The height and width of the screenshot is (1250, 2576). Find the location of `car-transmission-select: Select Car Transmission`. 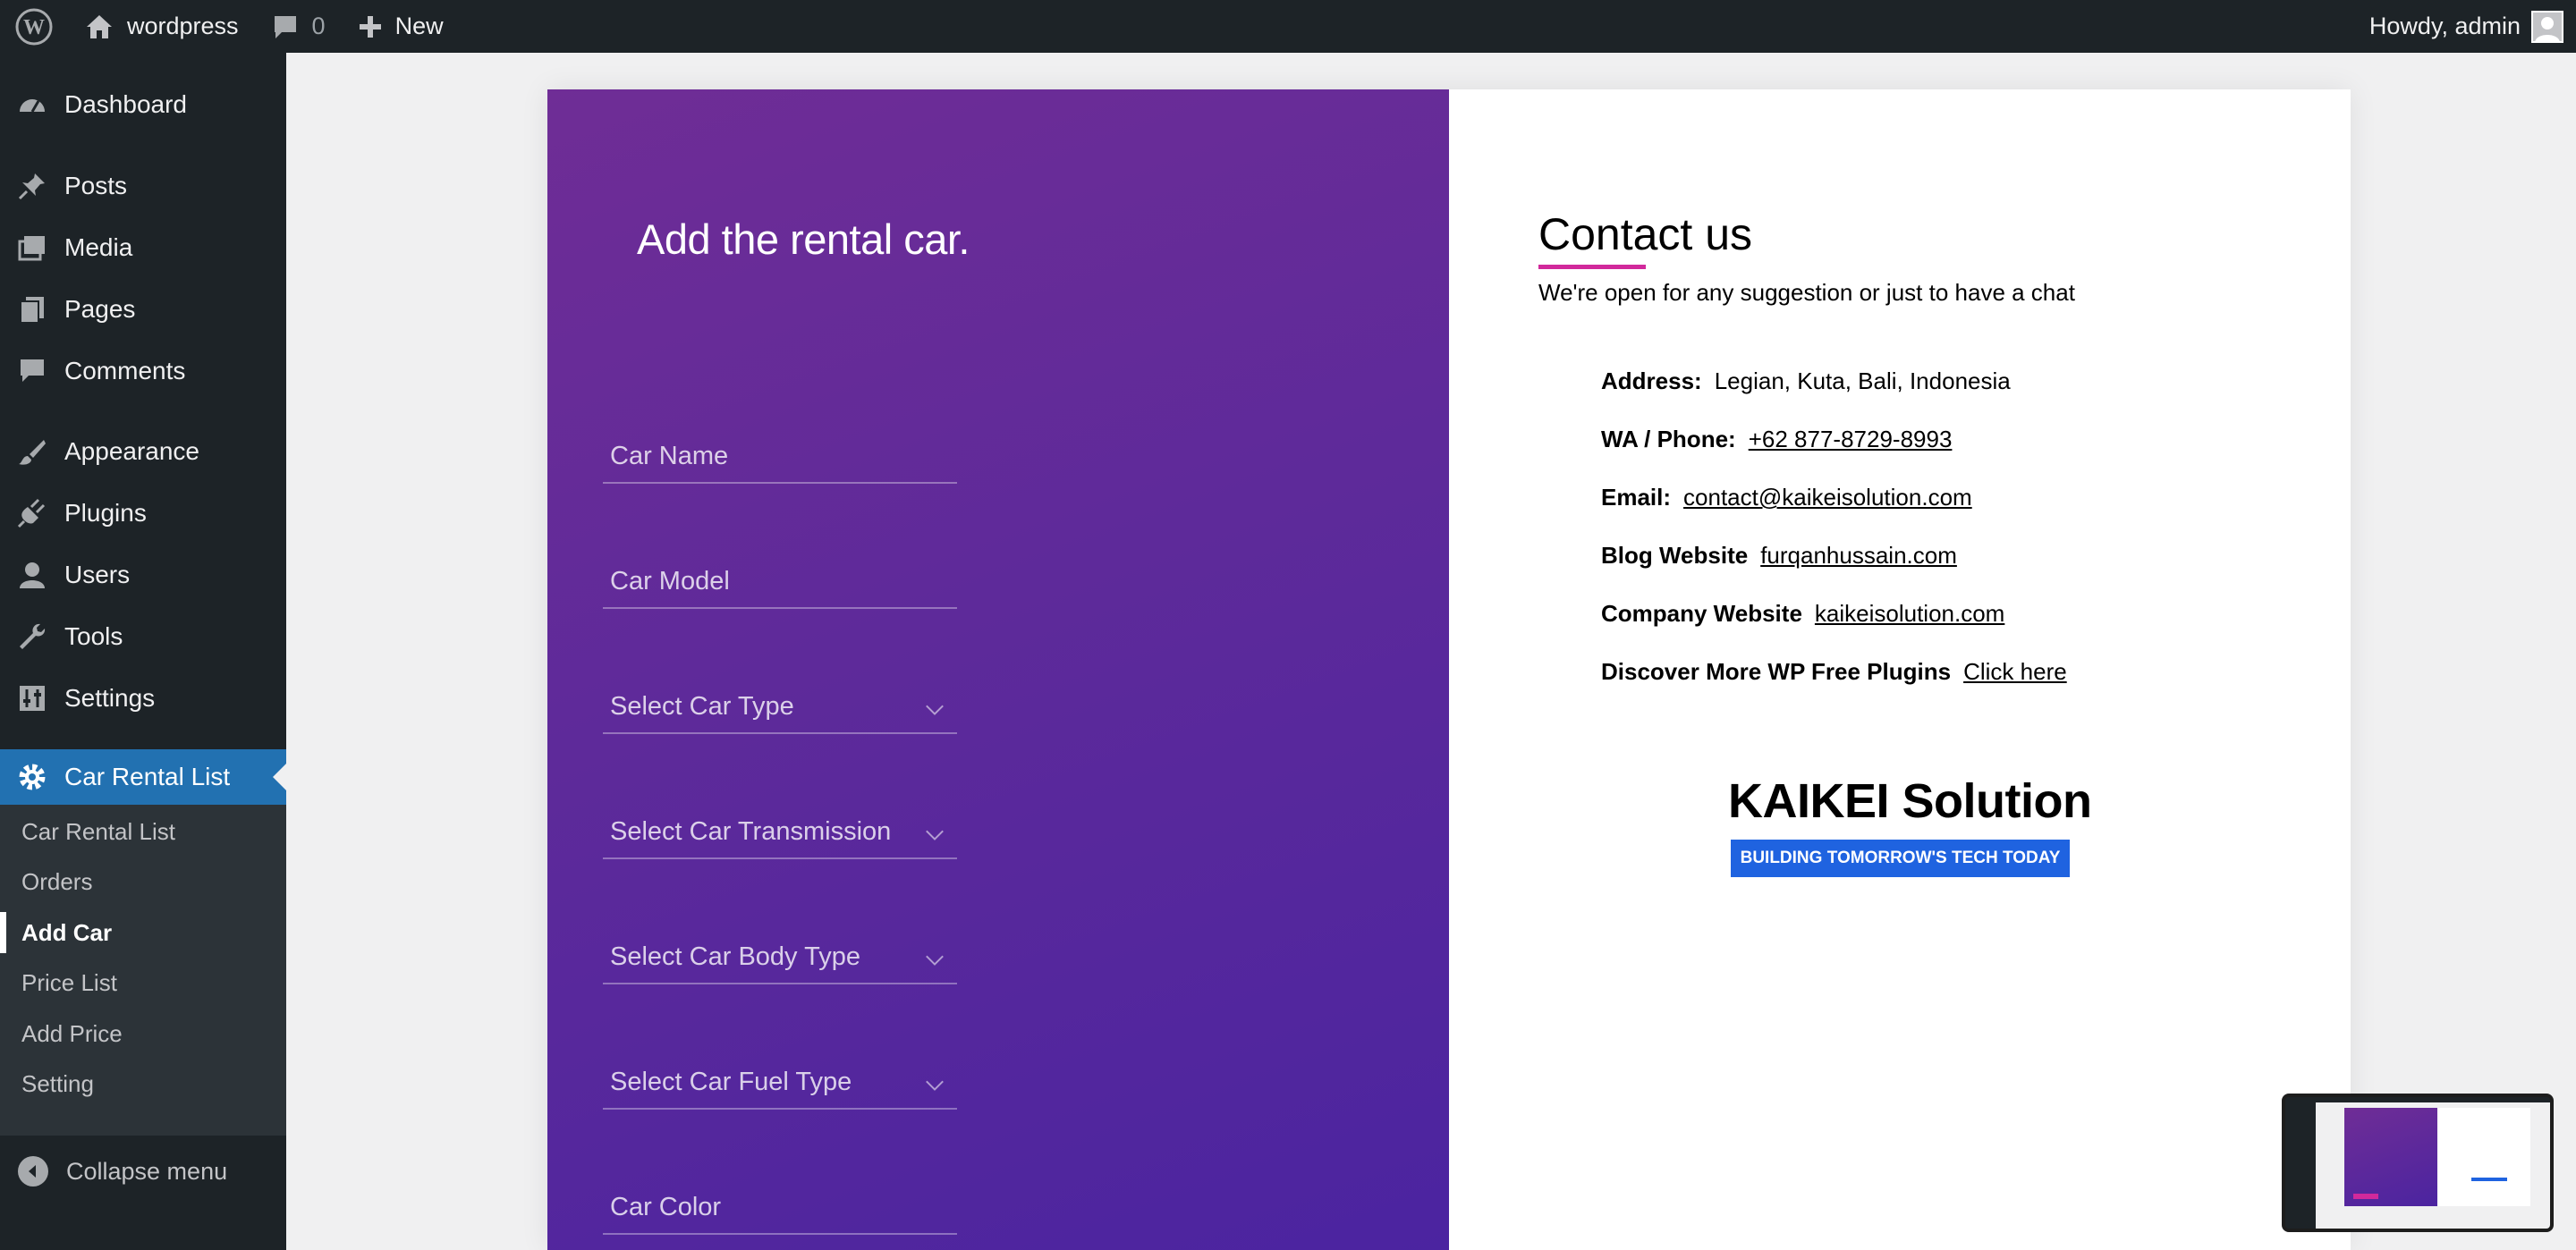

car-transmission-select: Select Car Transmission is located at coordinates (780, 833).